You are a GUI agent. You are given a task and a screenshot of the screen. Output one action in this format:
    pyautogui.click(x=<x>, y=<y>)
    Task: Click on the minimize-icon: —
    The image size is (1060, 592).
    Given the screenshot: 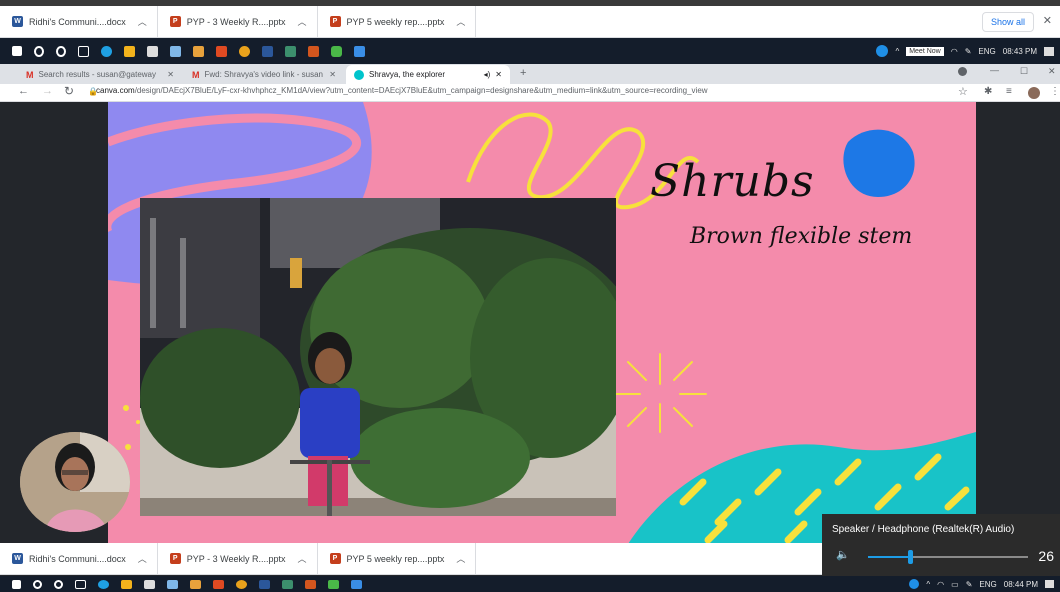 What is the action you would take?
    pyautogui.click(x=994, y=70)
    